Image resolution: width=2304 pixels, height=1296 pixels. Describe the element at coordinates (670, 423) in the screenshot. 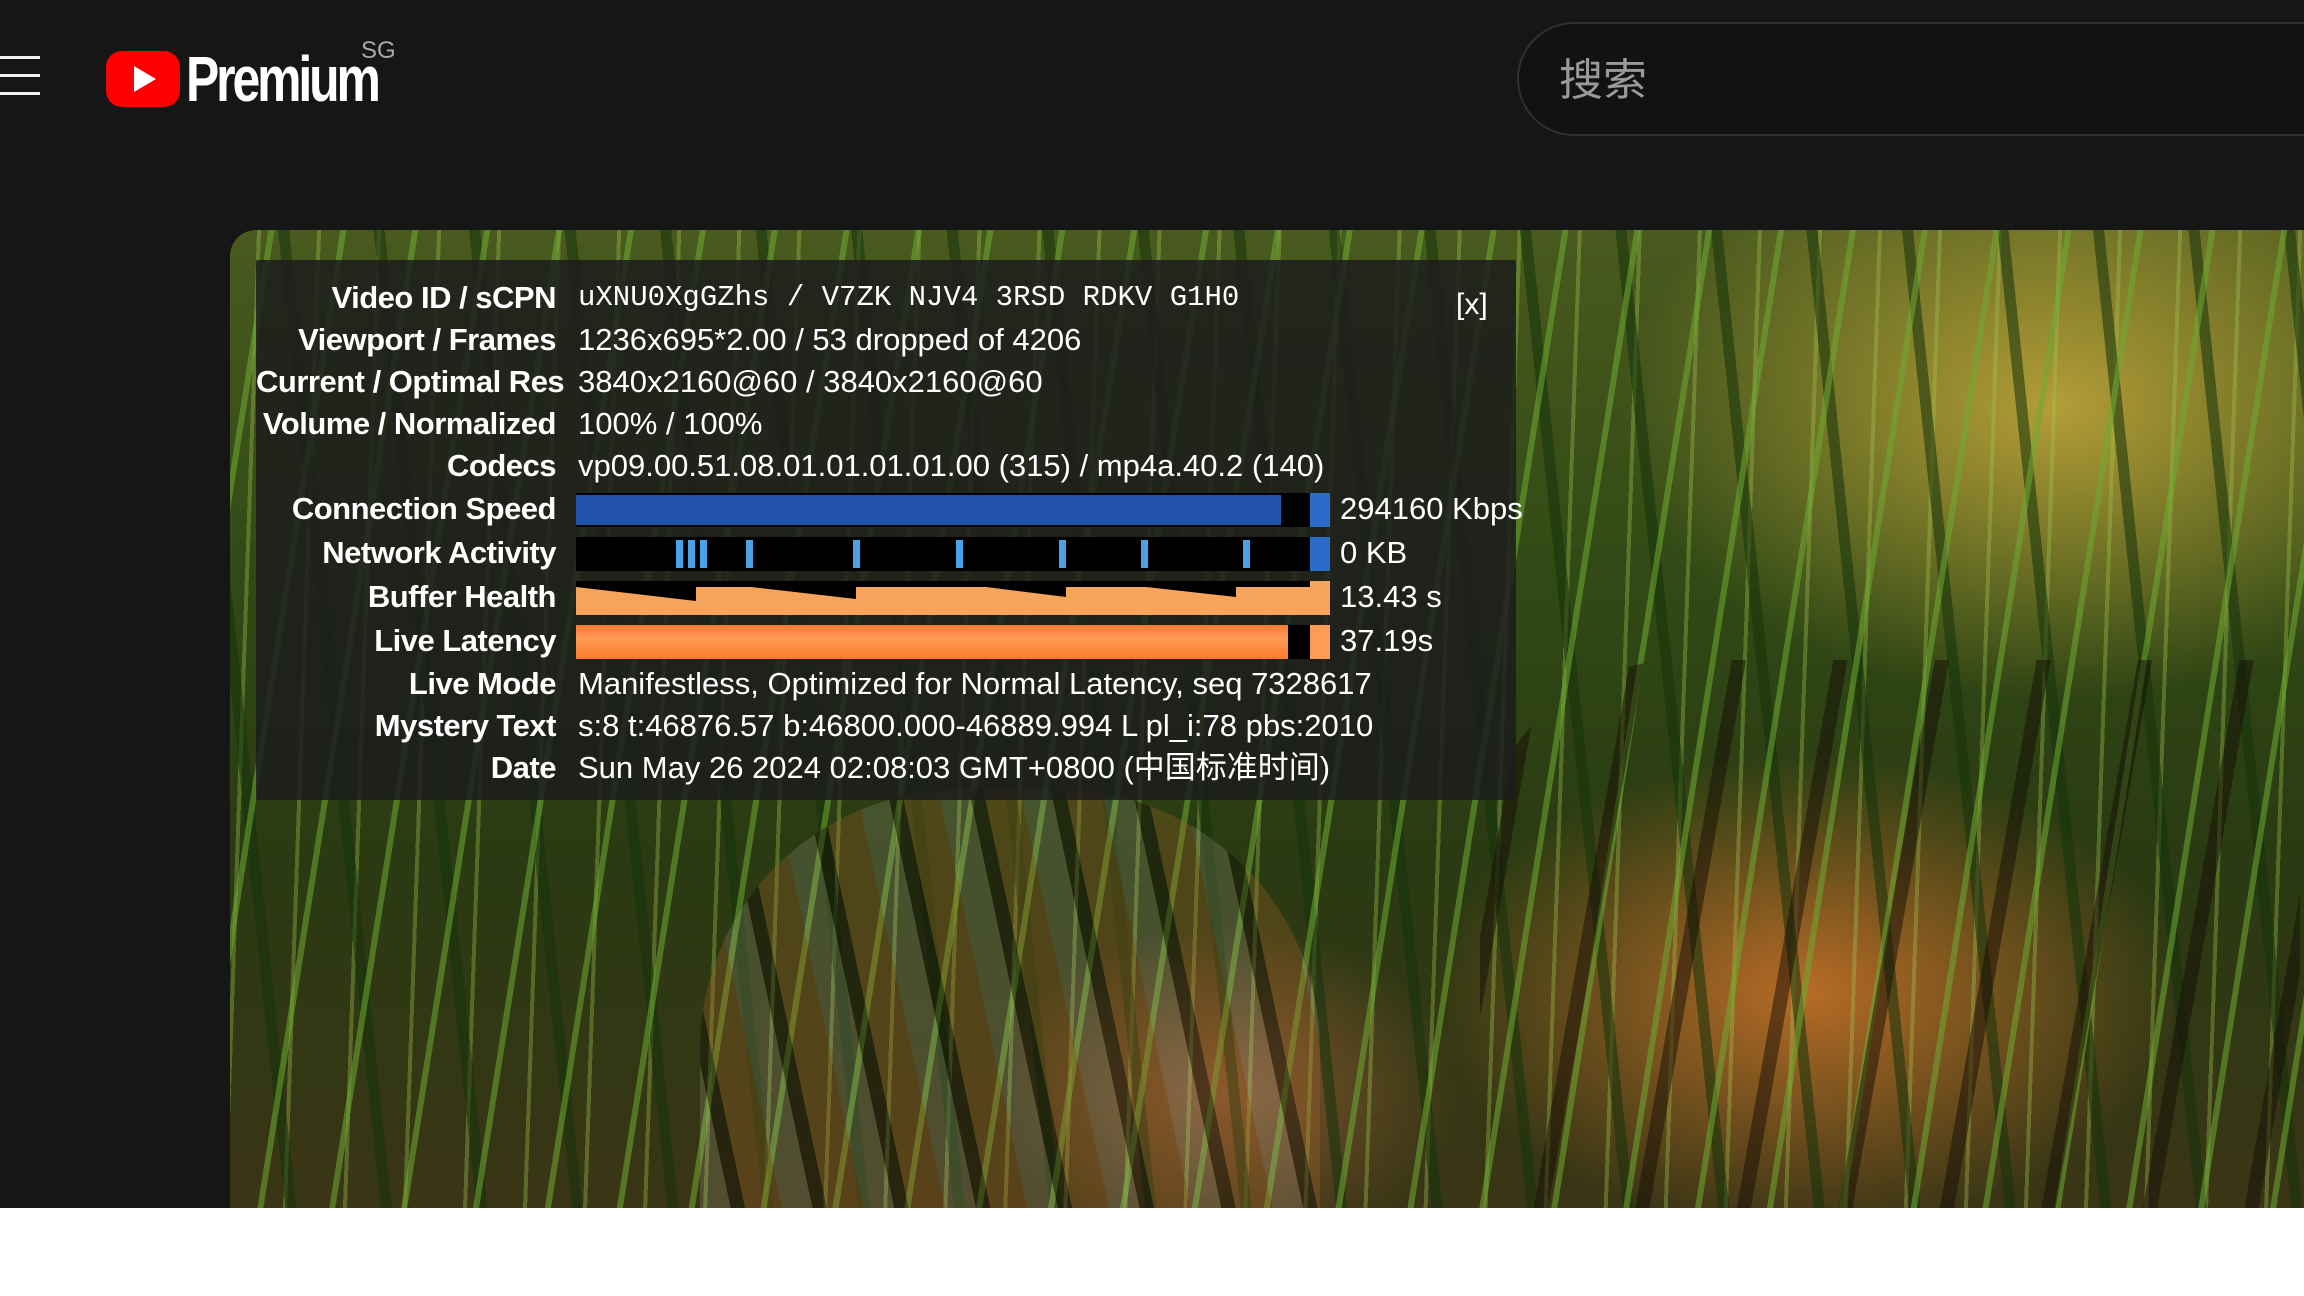

I see `stats-value: 100% / 100%` at that location.